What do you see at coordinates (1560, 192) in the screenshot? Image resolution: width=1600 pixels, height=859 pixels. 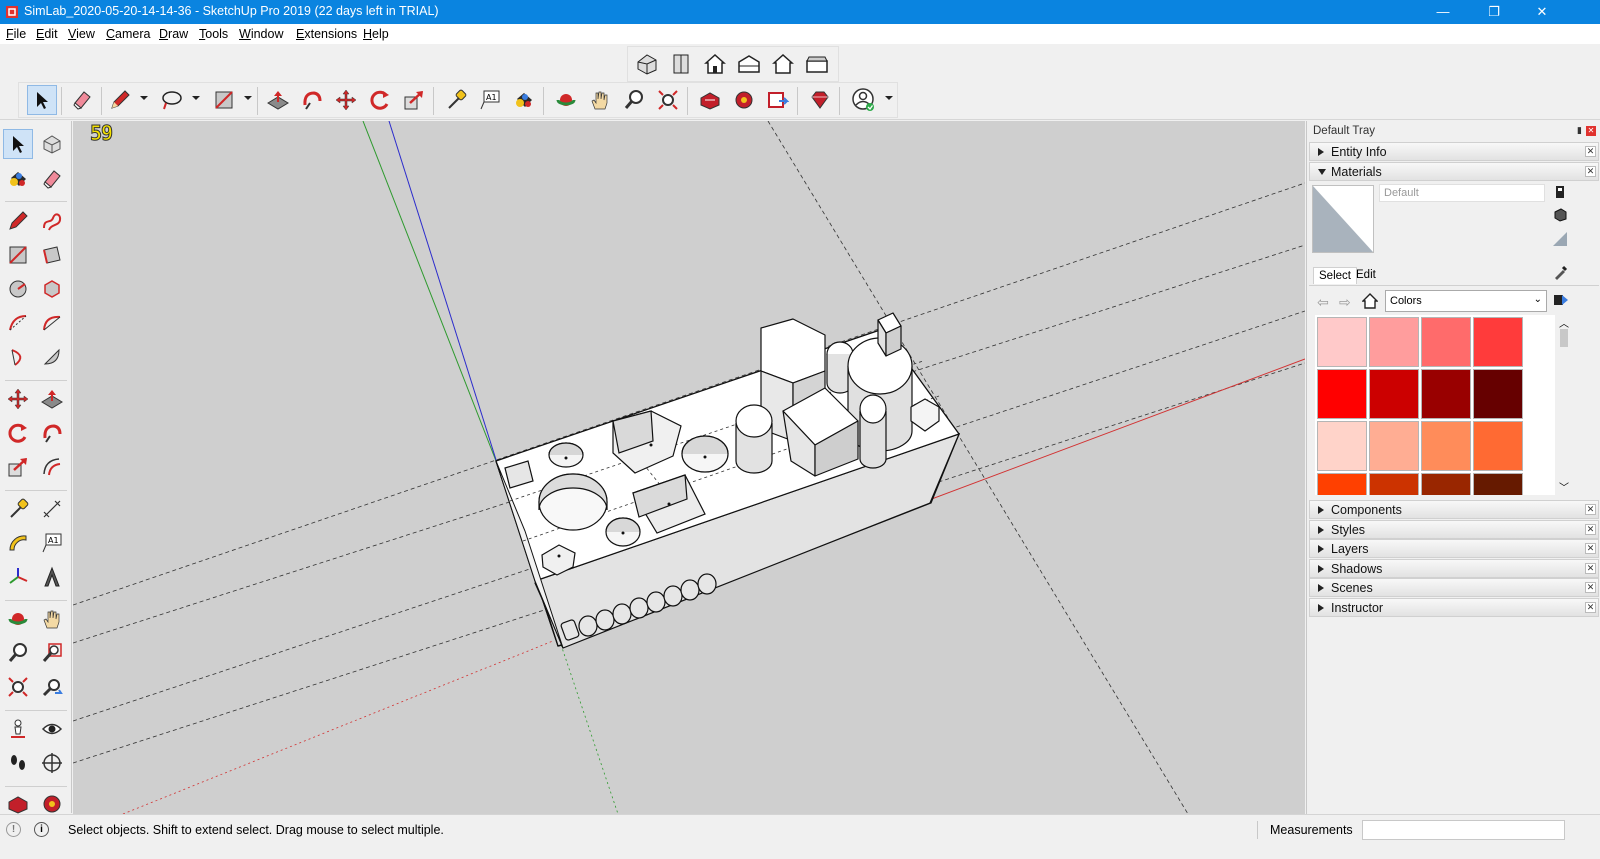 I see `display-secondary-icon` at bounding box center [1560, 192].